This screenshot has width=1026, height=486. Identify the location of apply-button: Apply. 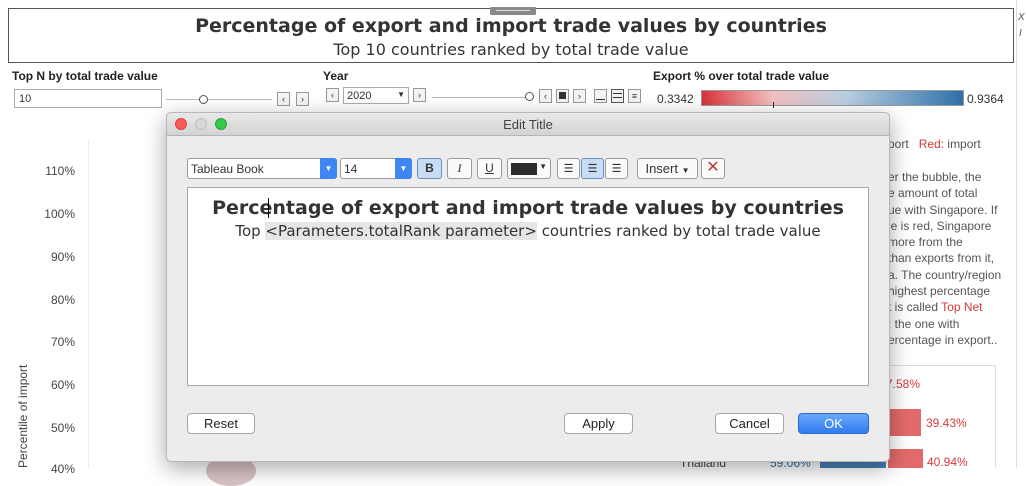
(598, 423).